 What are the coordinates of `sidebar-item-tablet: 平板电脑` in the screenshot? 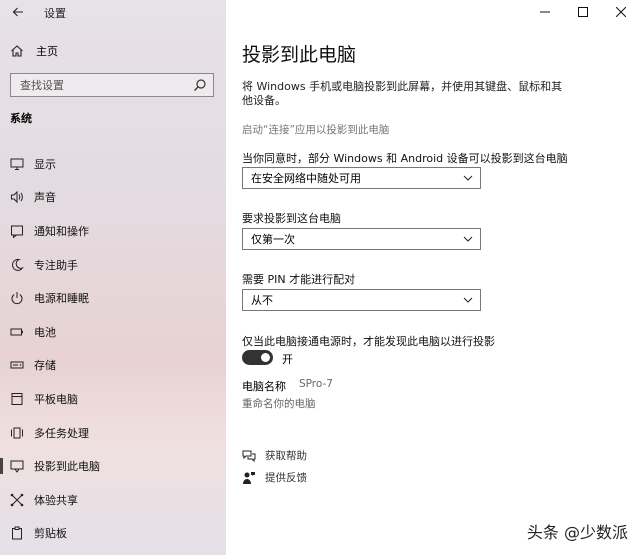 It's located at (113, 399).